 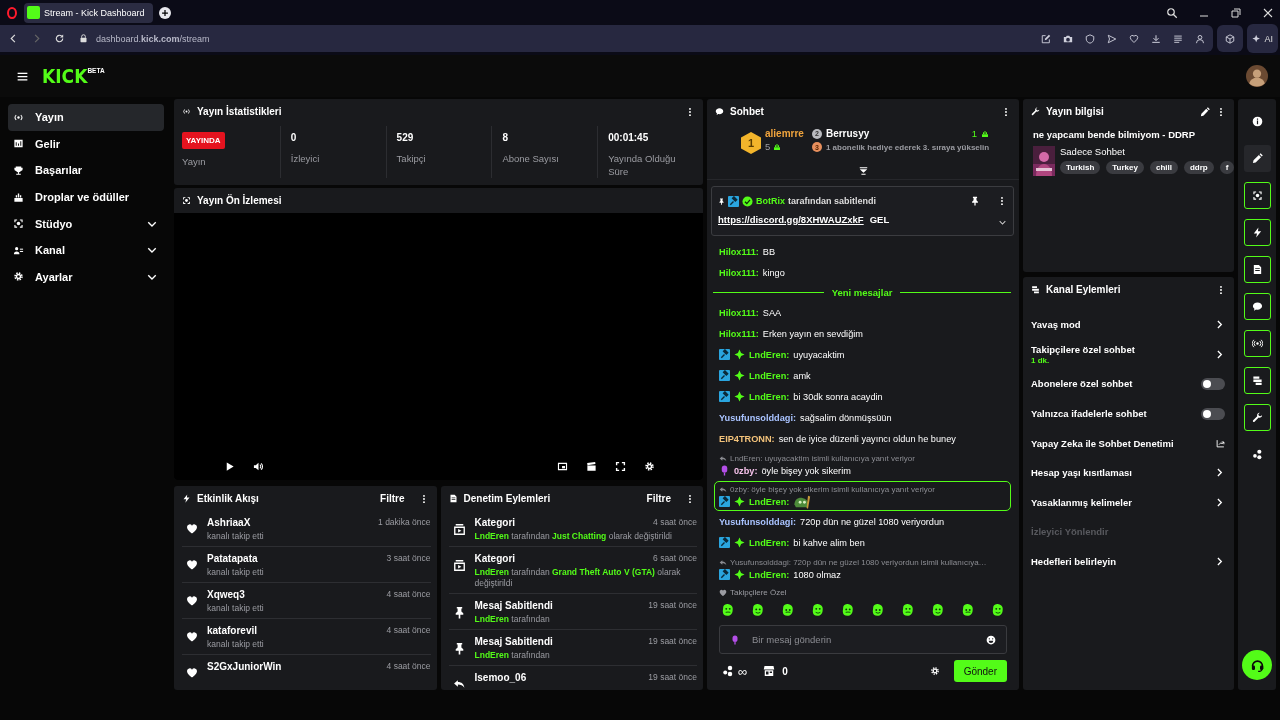 What do you see at coordinates (59, 38) in the screenshot?
I see `reload-icon` at bounding box center [59, 38].